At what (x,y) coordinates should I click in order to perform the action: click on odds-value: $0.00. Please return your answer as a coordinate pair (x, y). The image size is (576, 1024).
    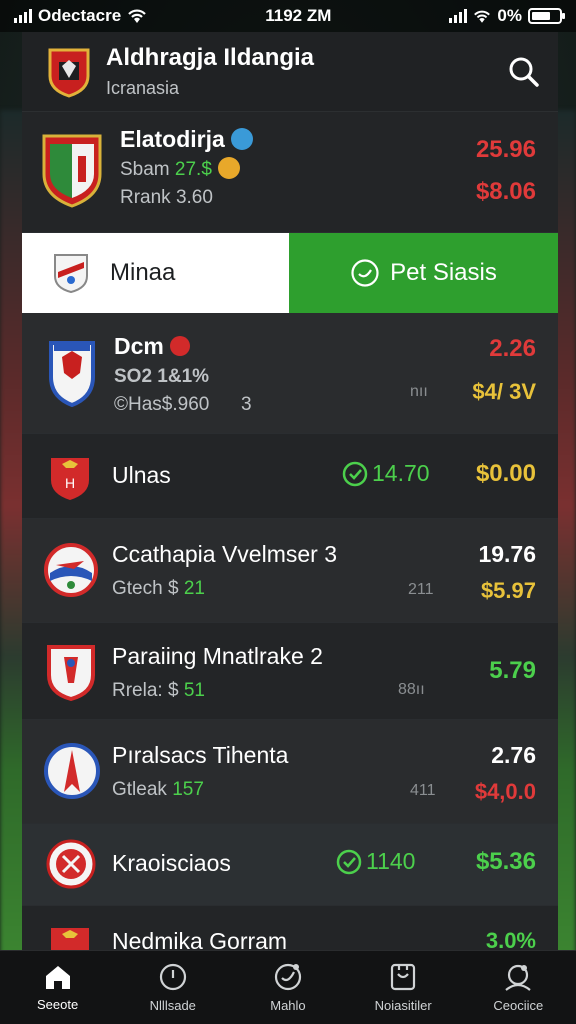
    Looking at the image, I should click on (505, 473).